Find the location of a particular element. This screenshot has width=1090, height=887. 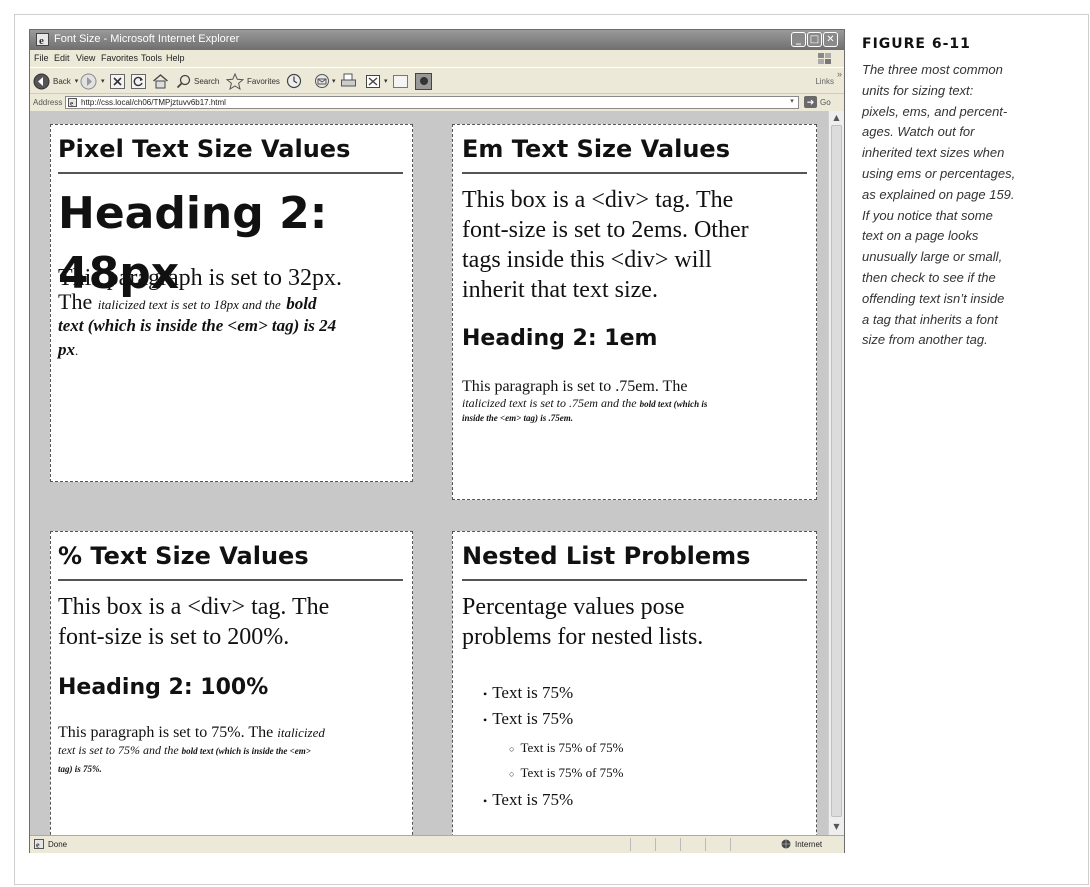

em-title-rule is located at coordinates (634, 173).